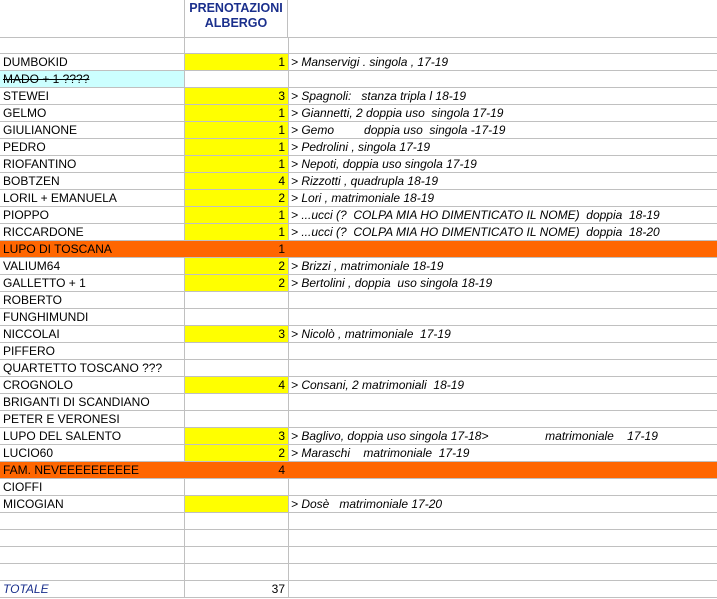 The width and height of the screenshot is (717, 599). What do you see at coordinates (503, 504) in the screenshot?
I see `note-cell: > Dosè matrimoniale 17-20` at bounding box center [503, 504].